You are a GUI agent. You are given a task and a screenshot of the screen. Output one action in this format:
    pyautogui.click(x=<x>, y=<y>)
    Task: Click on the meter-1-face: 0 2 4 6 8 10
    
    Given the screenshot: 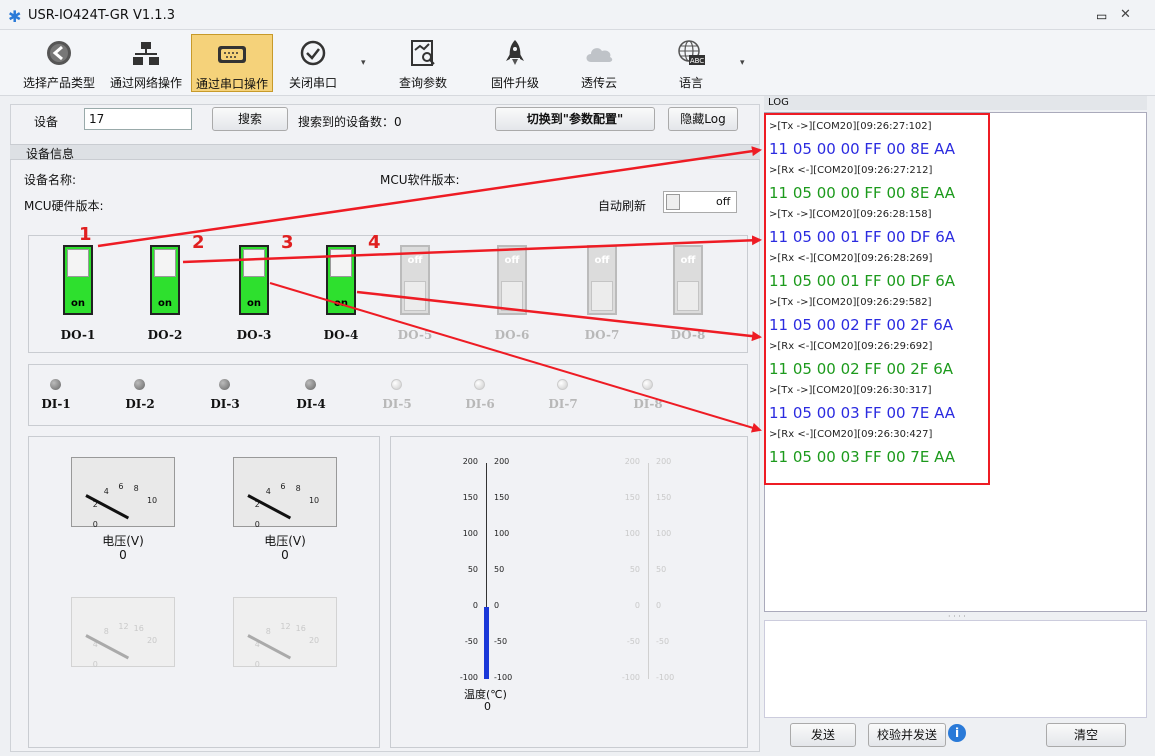 What is the action you would take?
    pyautogui.click(x=123, y=493)
    